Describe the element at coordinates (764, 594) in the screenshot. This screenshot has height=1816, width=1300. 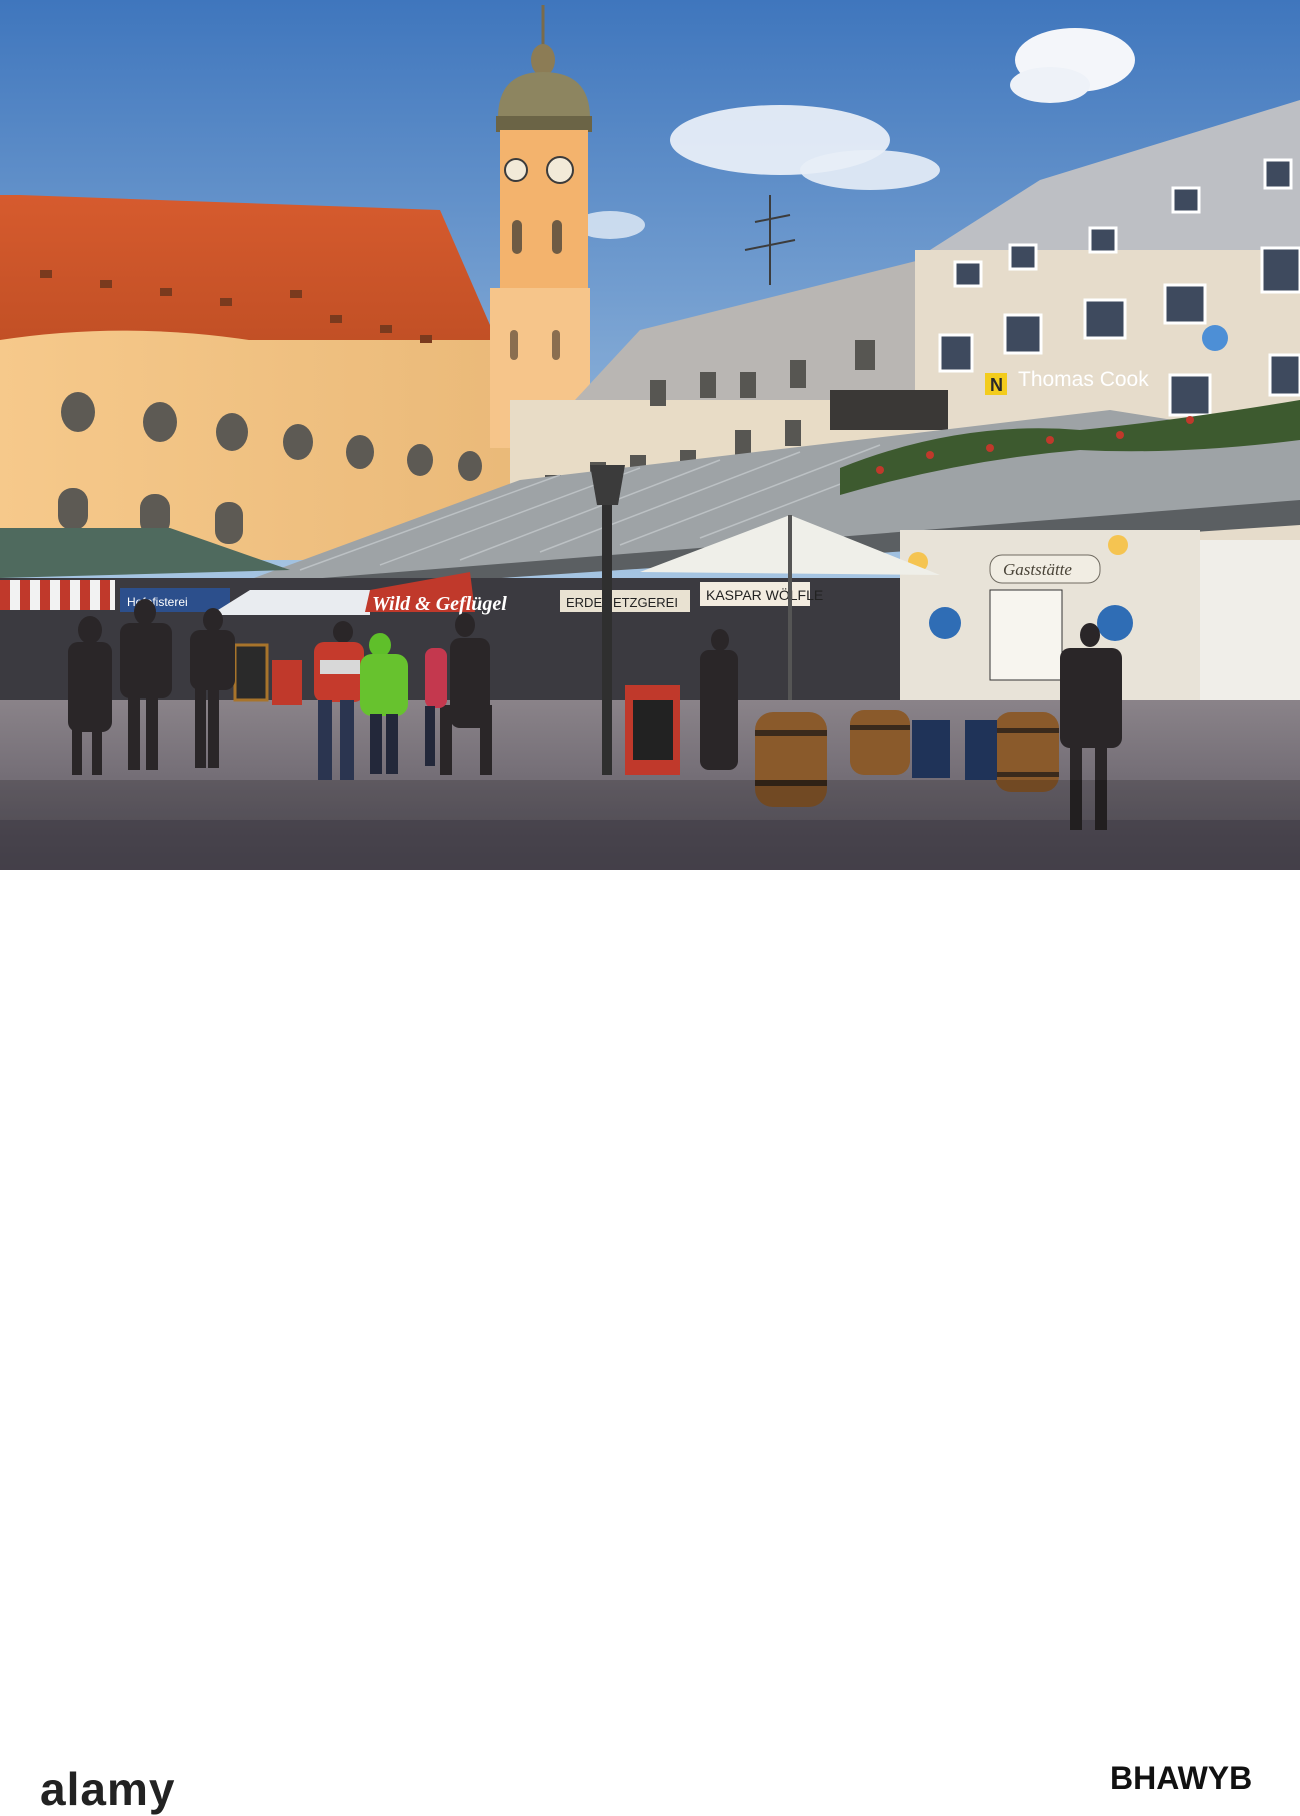
I see `kaspar-woelfle-sign: KASPAR WÖLFLE` at that location.